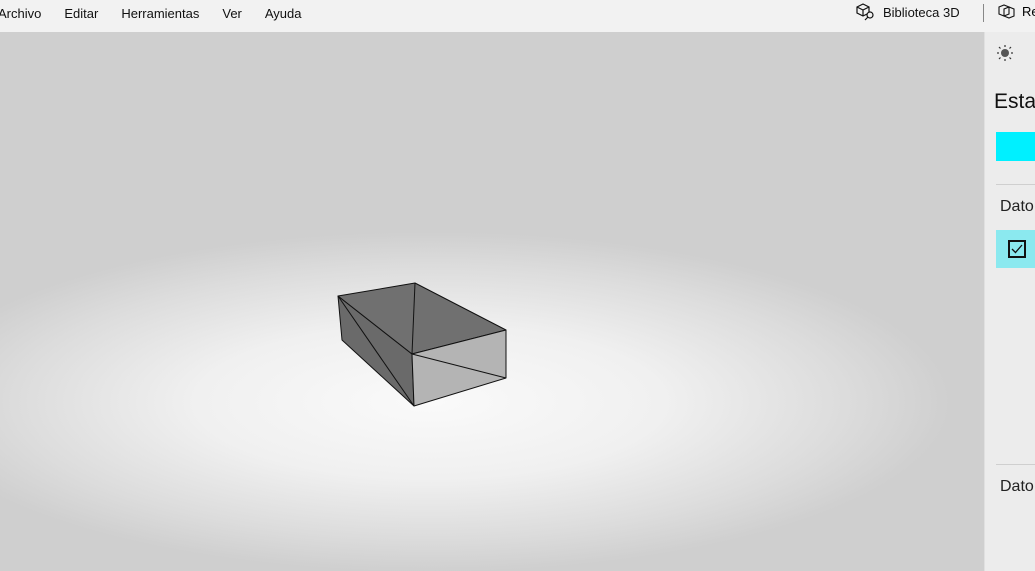 The width and height of the screenshot is (1035, 571). I want to click on menu-ver: Ver, so click(232, 13).